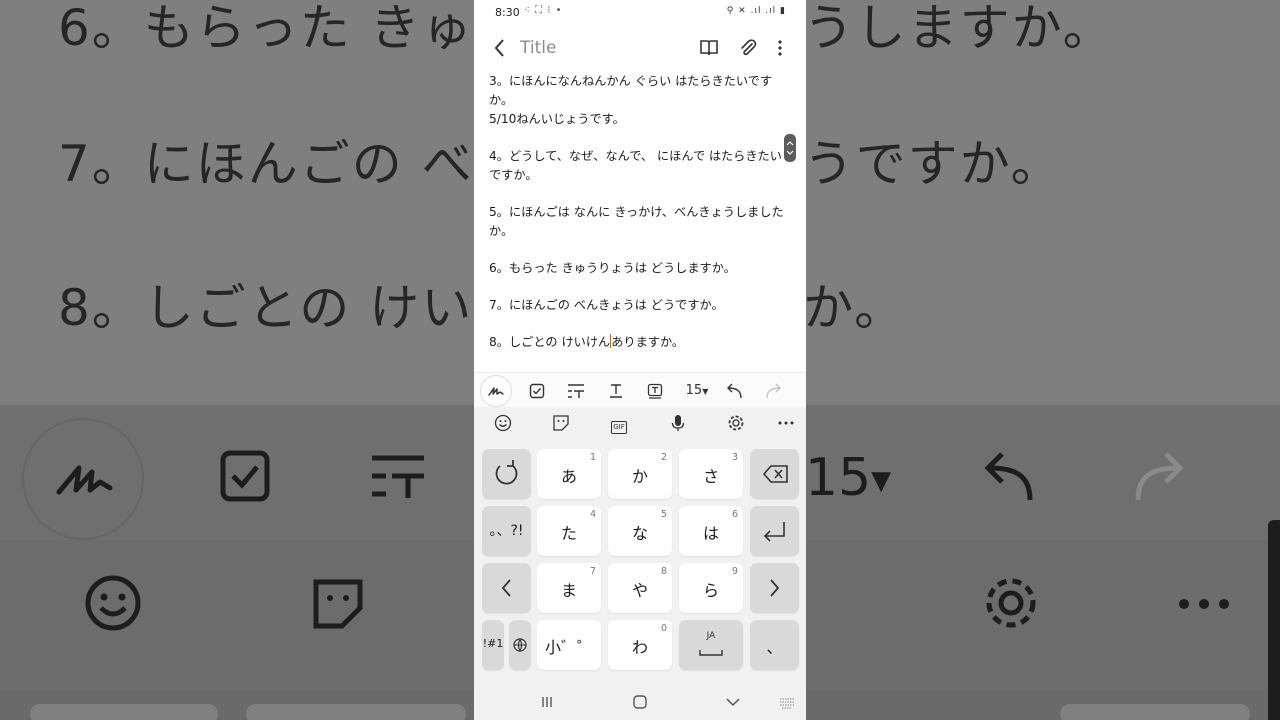 This screenshot has height=720, width=1280. What do you see at coordinates (733, 702) in the screenshot?
I see `hide-keyboard-button` at bounding box center [733, 702].